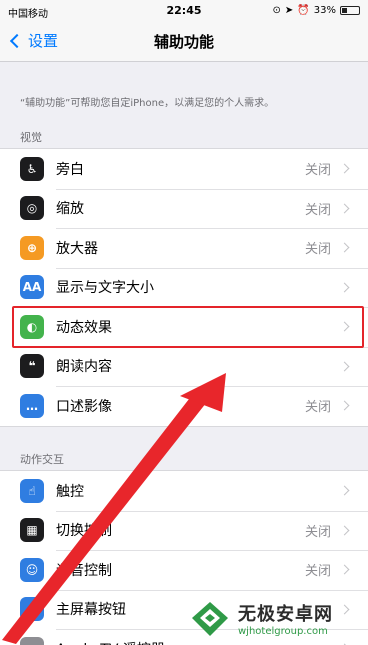 The image size is (368, 645). What do you see at coordinates (283, 631) in the screenshot?
I see `watermark-url: wjhotelgroup.com` at bounding box center [283, 631].